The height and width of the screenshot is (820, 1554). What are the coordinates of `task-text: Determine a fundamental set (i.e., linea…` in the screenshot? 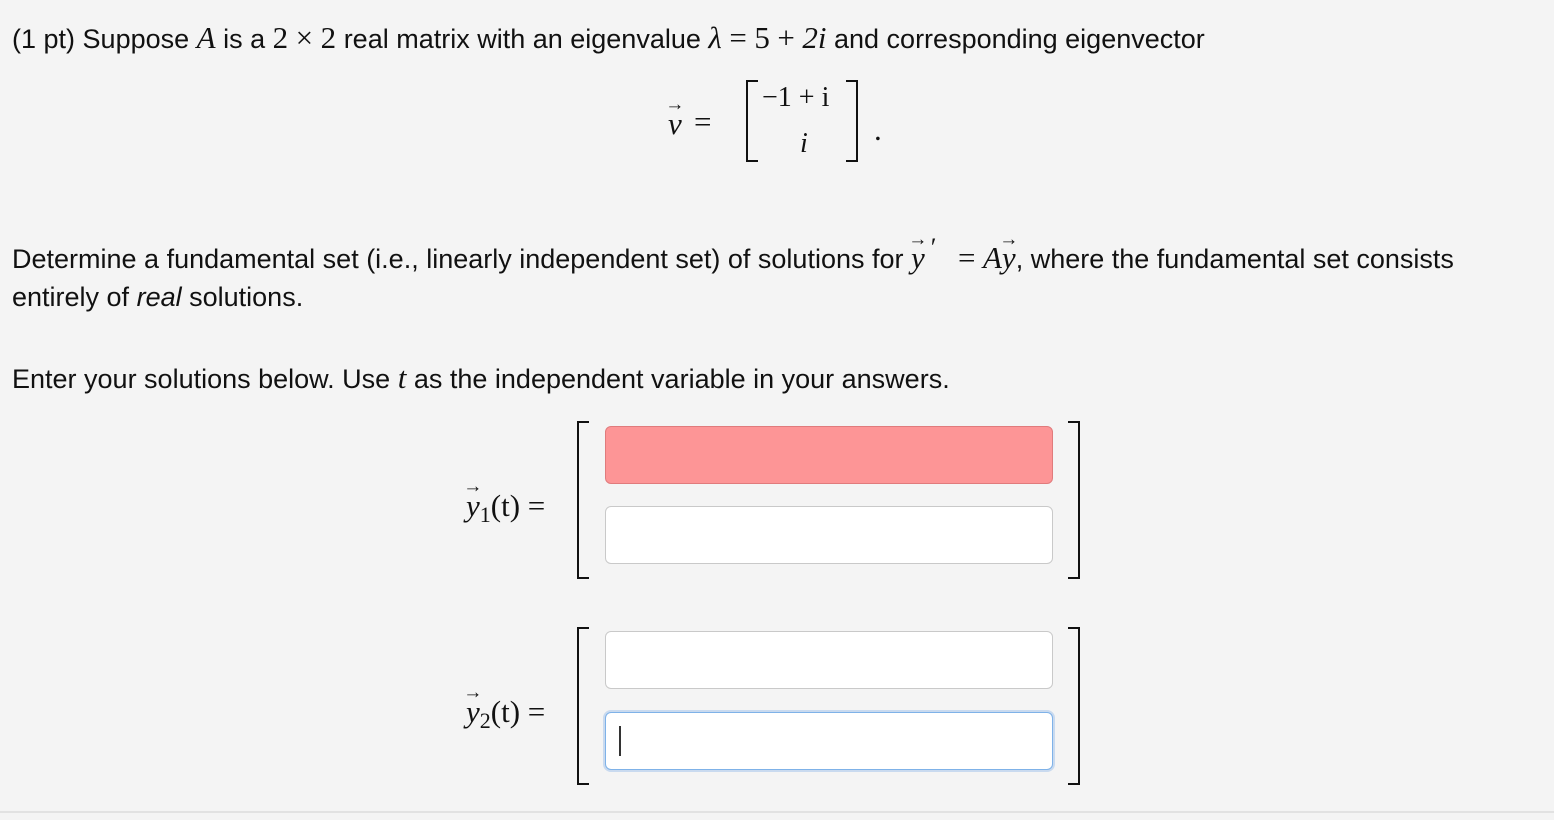 It's located at (458, 259).